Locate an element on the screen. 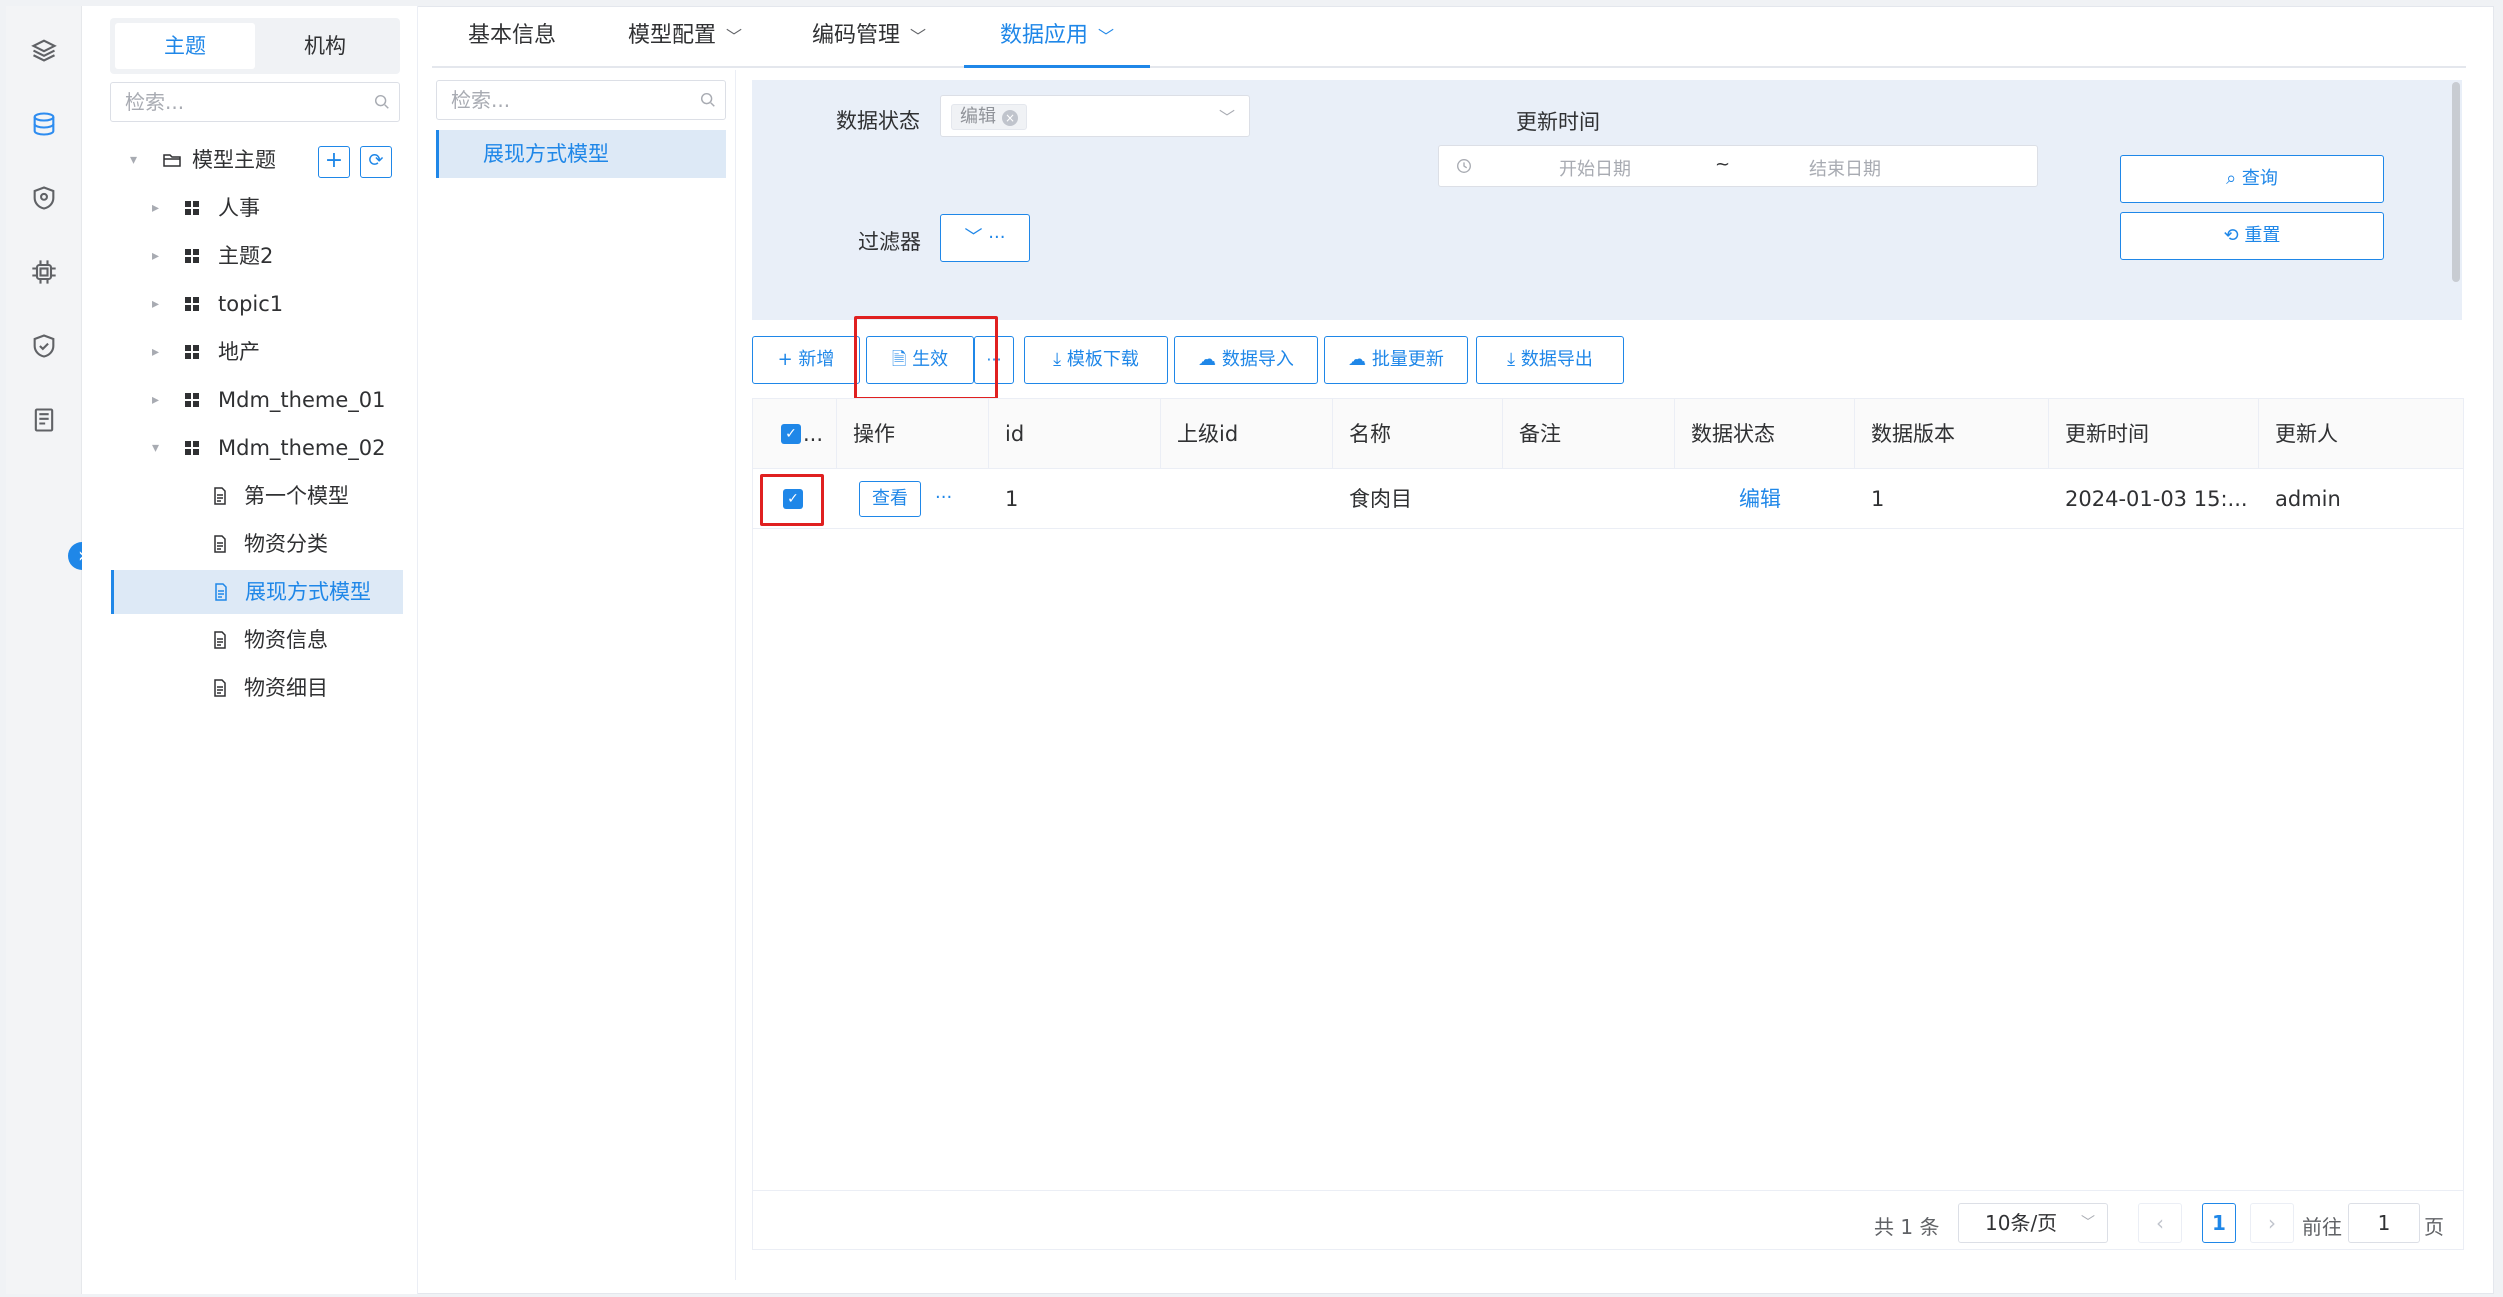 Image resolution: width=2503 pixels, height=1297 pixels. goto-page-input: 1 is located at coordinates (2384, 1223).